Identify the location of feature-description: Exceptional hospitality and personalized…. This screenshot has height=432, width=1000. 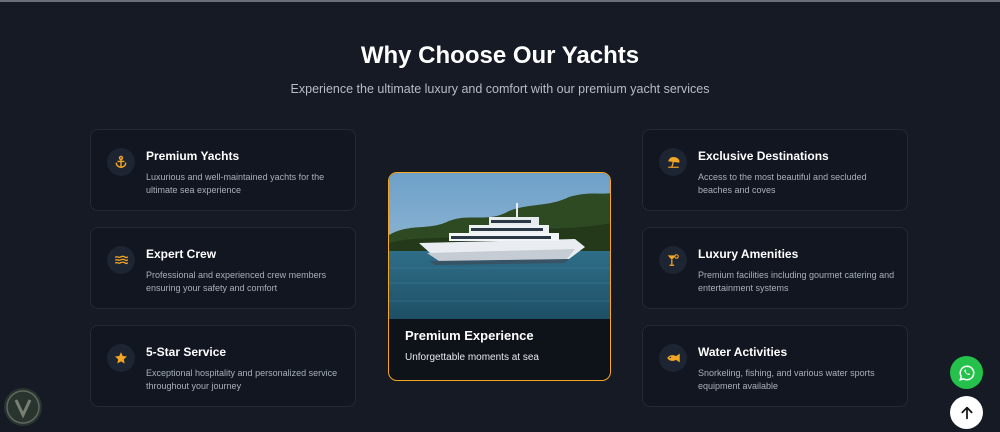
(242, 379).